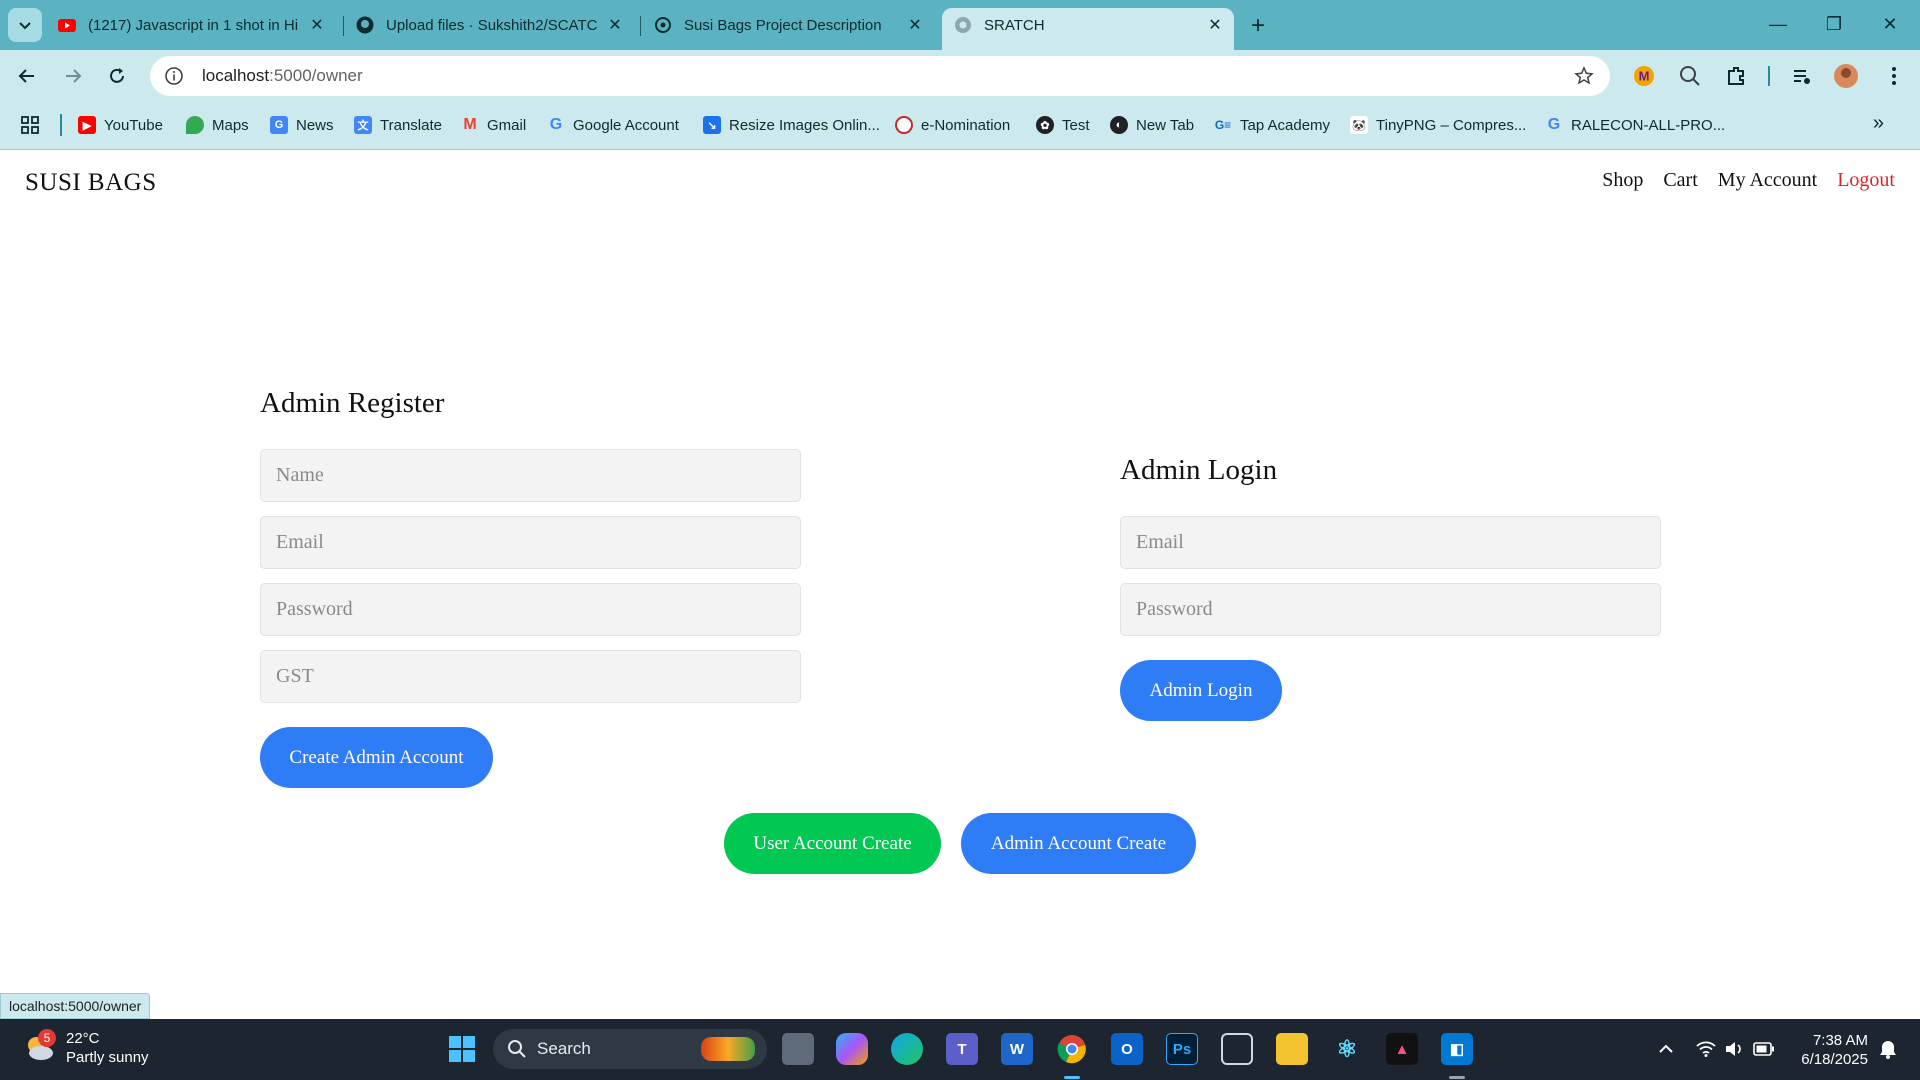 Image resolution: width=1920 pixels, height=1080 pixels. Describe the element at coordinates (1890, 24) in the screenshot. I see `close-window-button: ✕` at that location.